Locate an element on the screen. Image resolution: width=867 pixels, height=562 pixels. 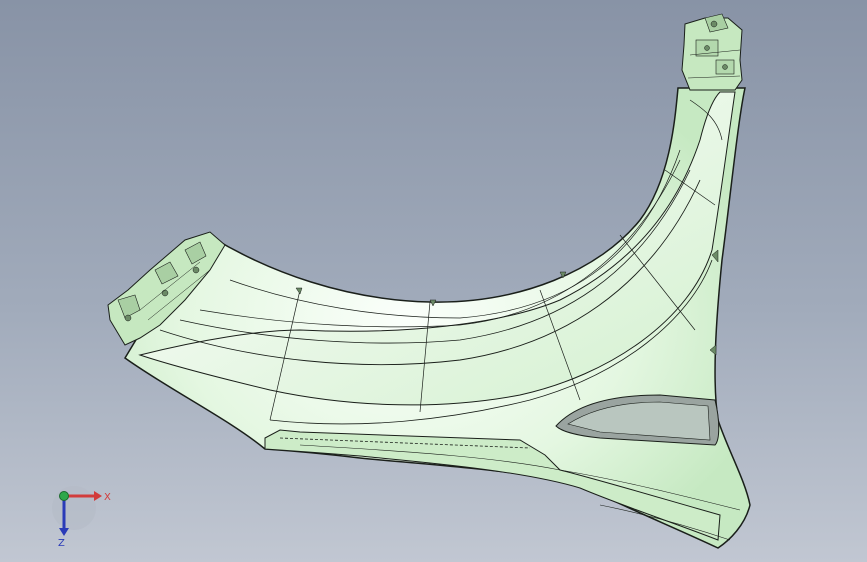
x-axis-label: X is located at coordinates (107, 497).